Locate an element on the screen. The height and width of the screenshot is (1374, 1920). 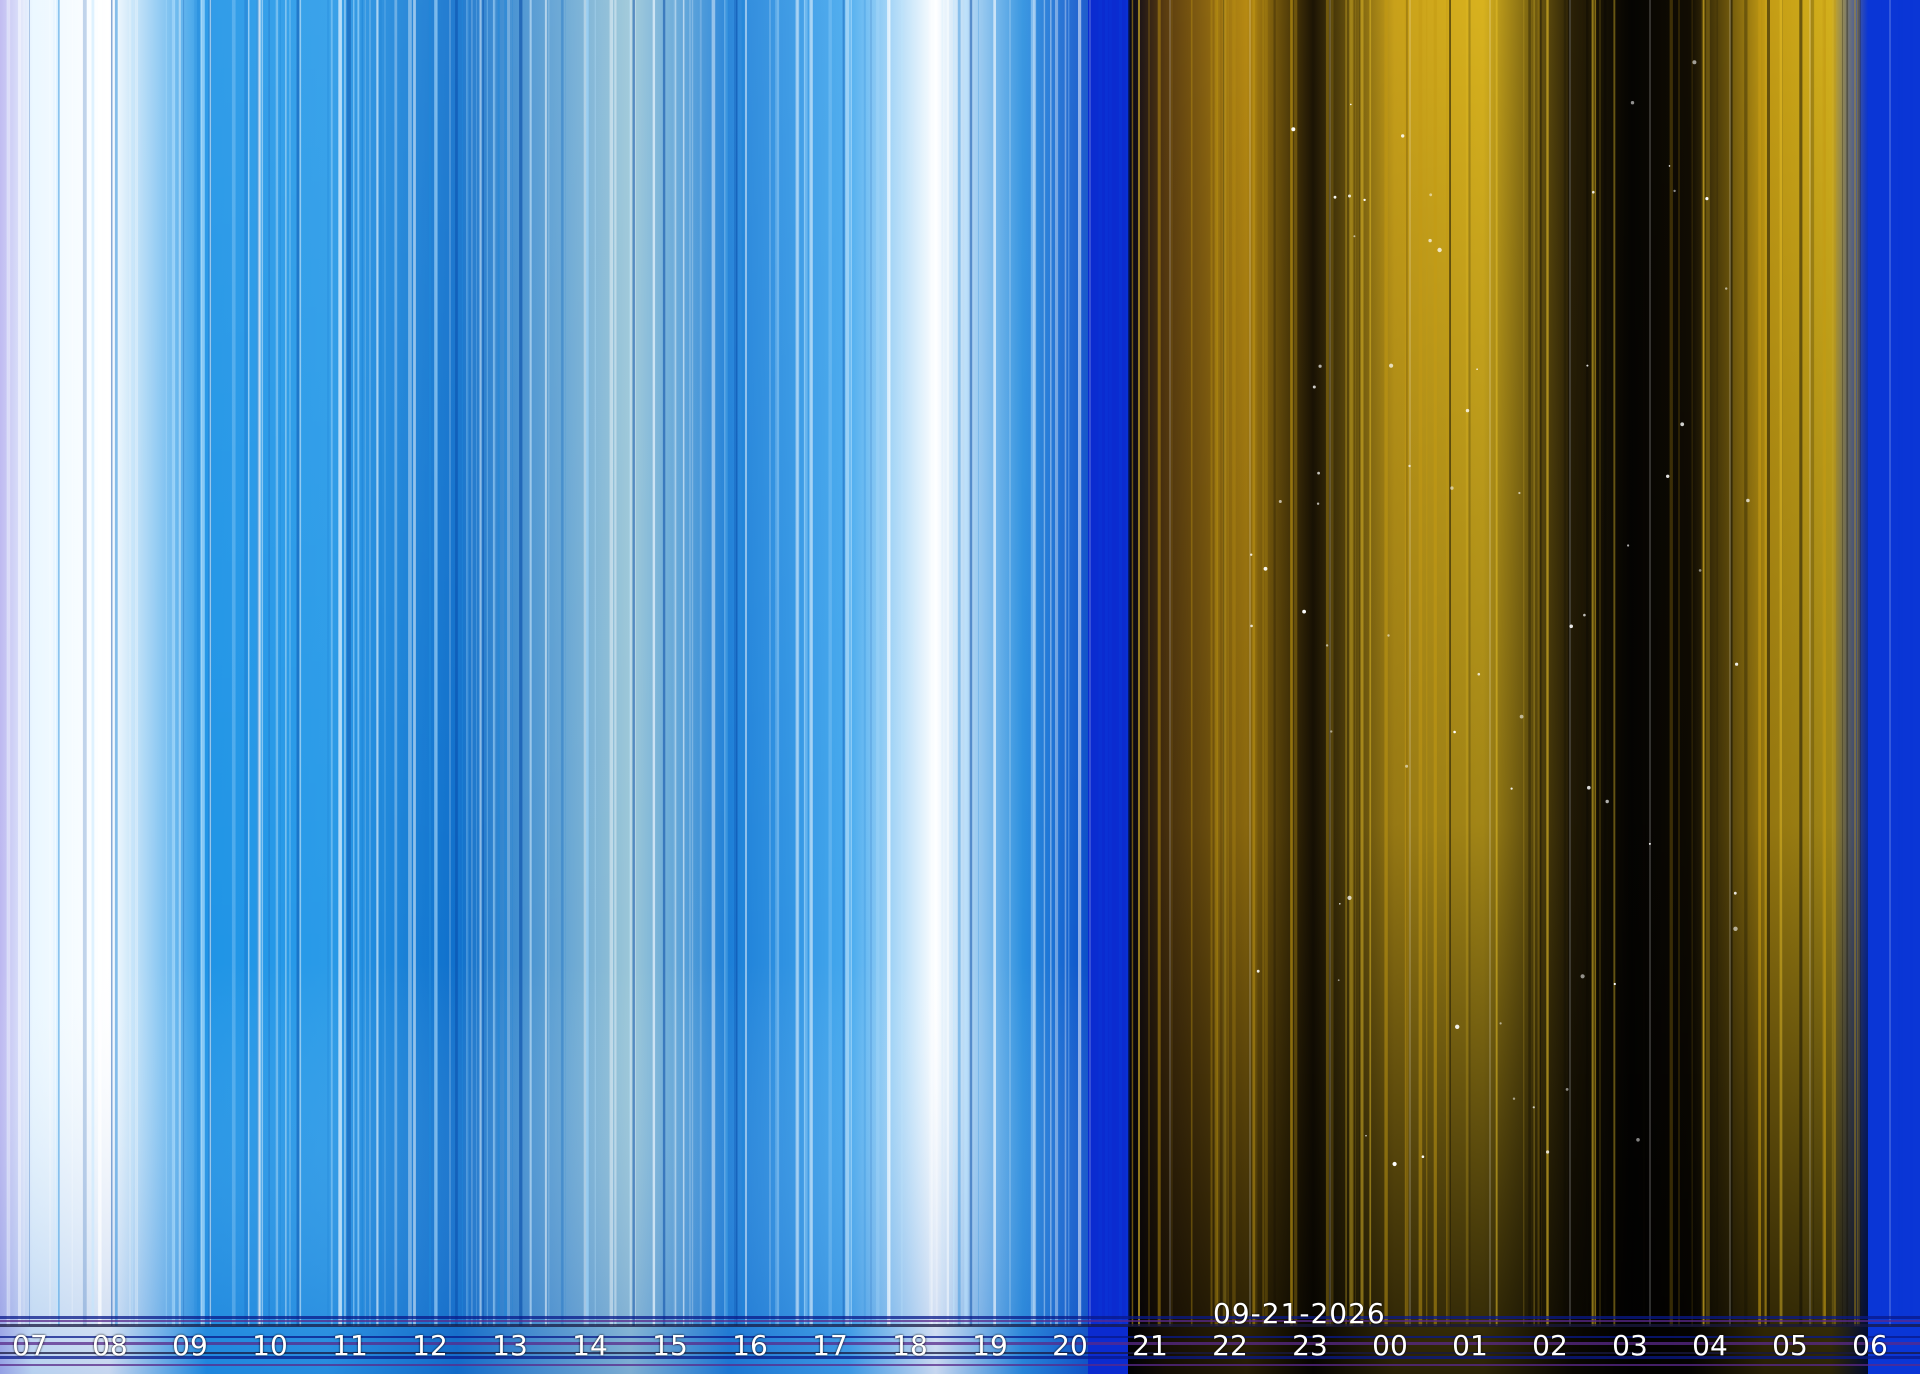
hour-label-04: 04 is located at coordinates (1710, 1345).